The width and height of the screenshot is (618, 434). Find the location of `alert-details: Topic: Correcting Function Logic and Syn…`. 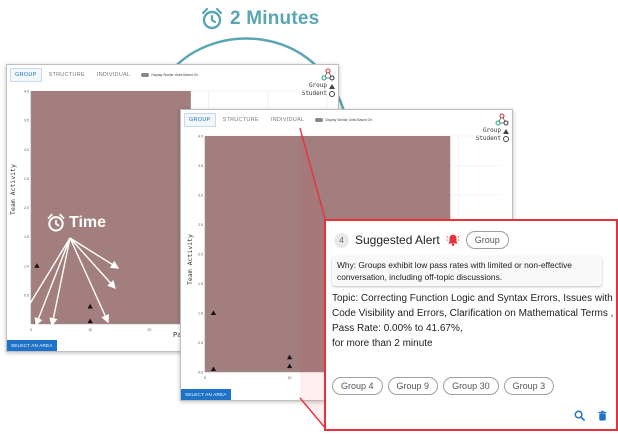

alert-details: Topic: Correcting Function Logic and Syn… is located at coordinates (473, 321).